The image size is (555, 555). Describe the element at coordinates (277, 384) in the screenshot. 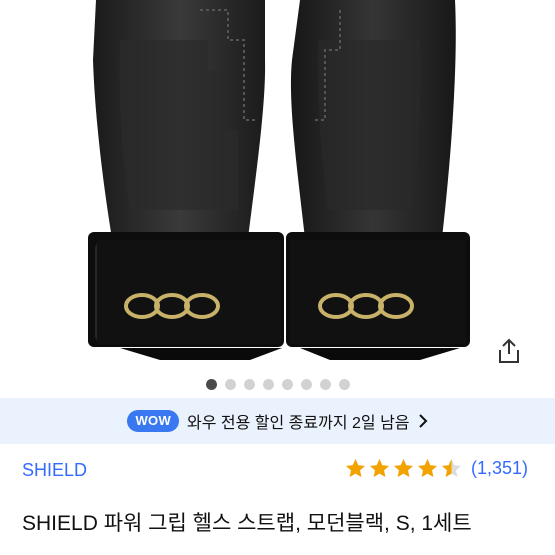

I see `carousel-dots` at that location.